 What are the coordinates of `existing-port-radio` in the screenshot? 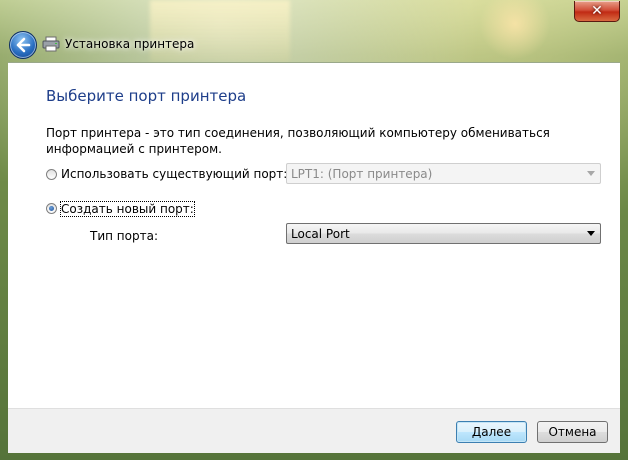 It's located at (51, 174).